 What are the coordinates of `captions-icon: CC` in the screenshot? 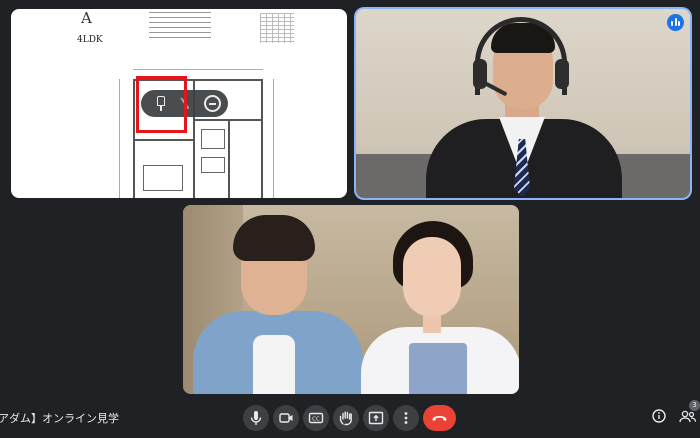 It's located at (316, 418).